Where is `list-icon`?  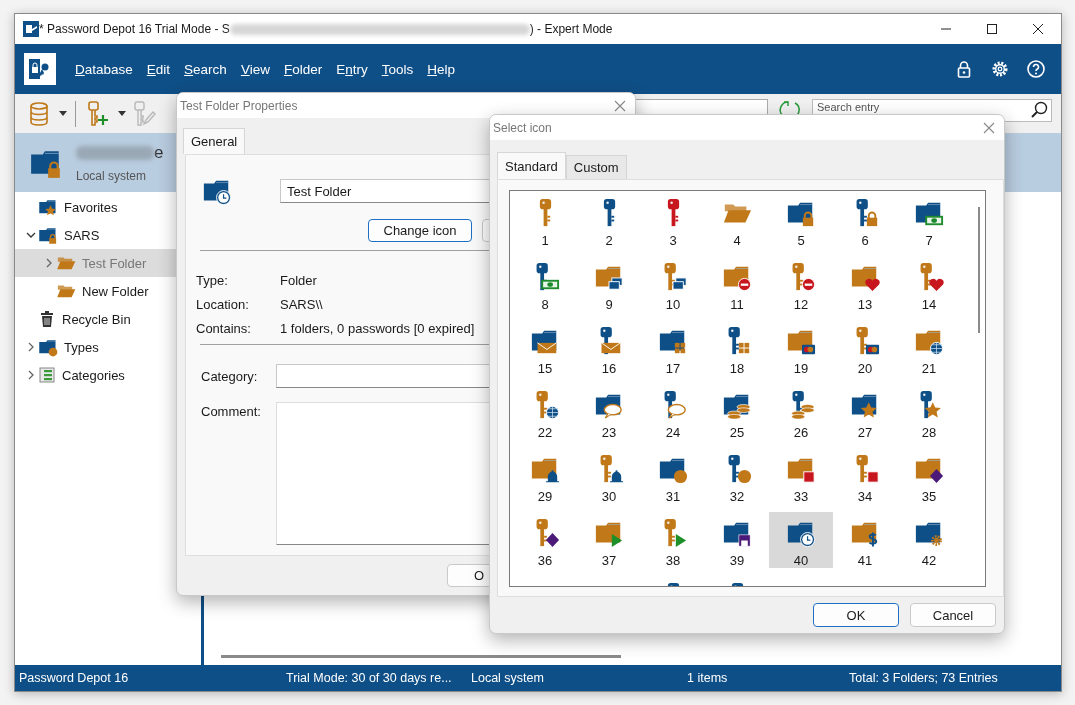 list-icon is located at coordinates (47, 375).